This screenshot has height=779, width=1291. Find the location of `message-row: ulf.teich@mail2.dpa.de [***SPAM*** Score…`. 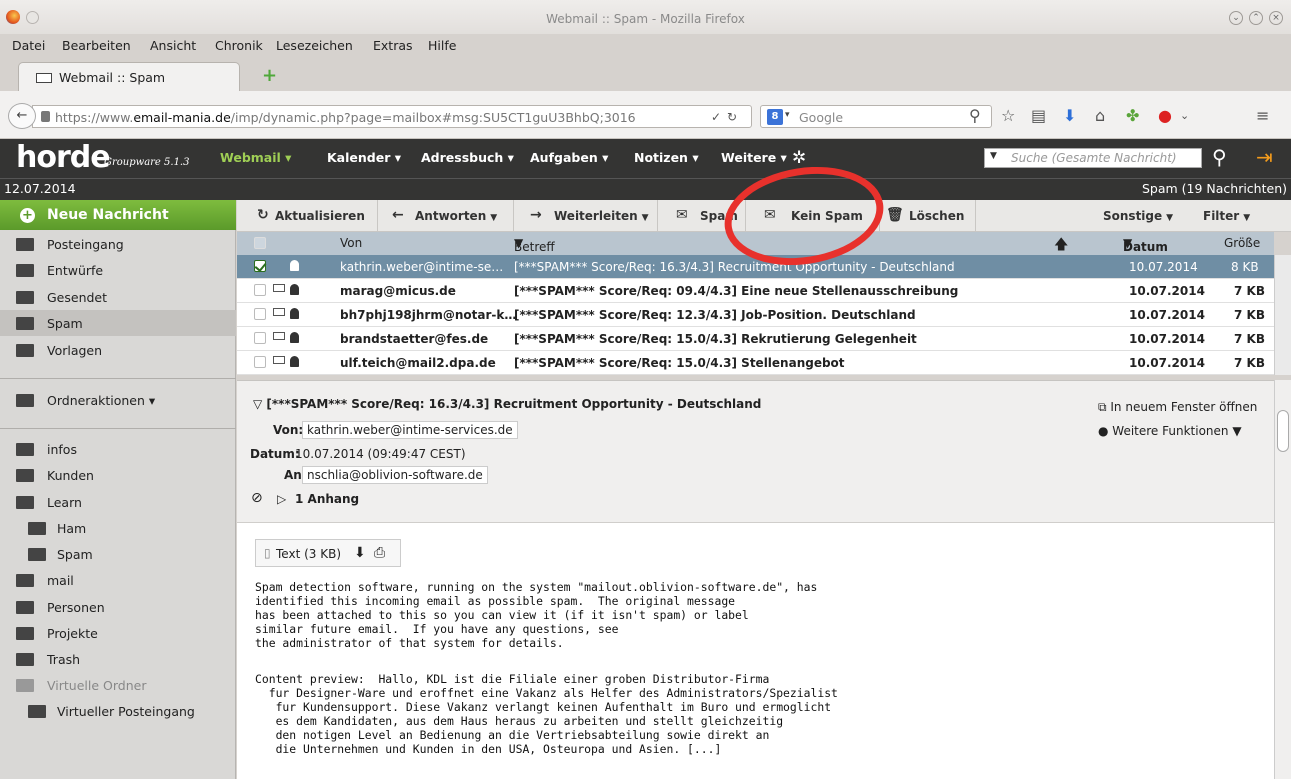

message-row: ulf.teich@mail2.dpa.de [***SPAM*** Score… is located at coordinates (755, 363).